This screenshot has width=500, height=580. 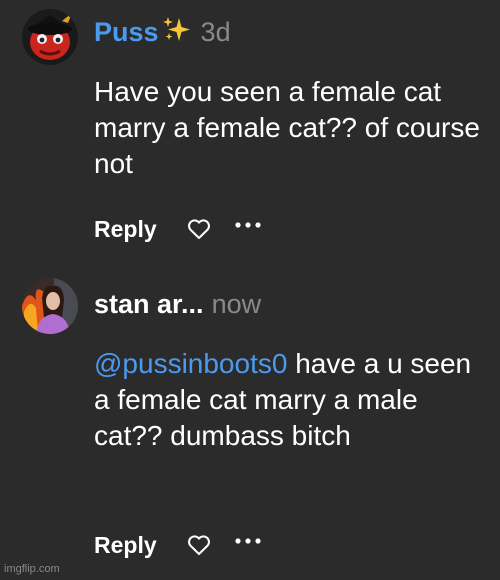 What do you see at coordinates (215, 32) in the screenshot?
I see `timestamp: 3d` at bounding box center [215, 32].